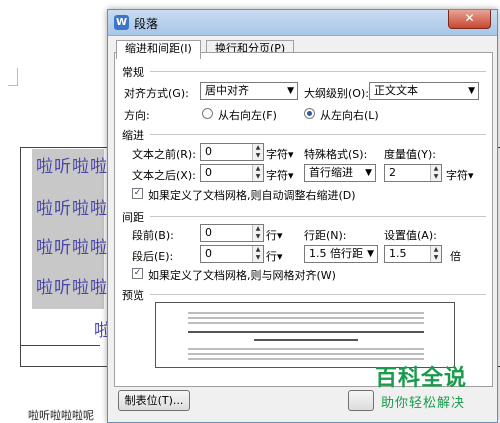  I want to click on measure-label: 度量值(Y):, so click(410, 154).